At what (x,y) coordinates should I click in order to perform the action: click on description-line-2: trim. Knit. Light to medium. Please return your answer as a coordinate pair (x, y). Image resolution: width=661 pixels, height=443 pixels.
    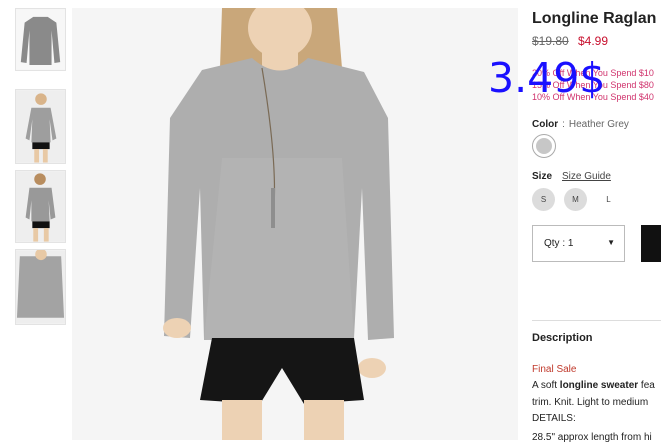
    Looking at the image, I should click on (590, 402).